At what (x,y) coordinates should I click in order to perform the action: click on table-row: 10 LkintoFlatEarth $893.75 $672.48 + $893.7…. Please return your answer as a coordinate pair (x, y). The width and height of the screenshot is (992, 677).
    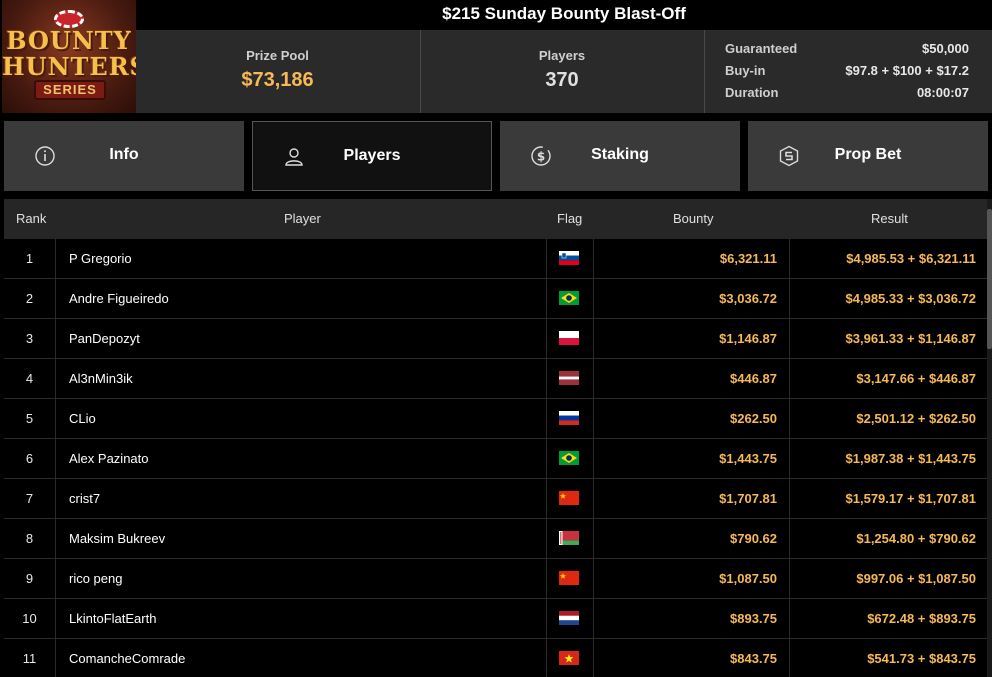
    Looking at the image, I should click on (495, 619).